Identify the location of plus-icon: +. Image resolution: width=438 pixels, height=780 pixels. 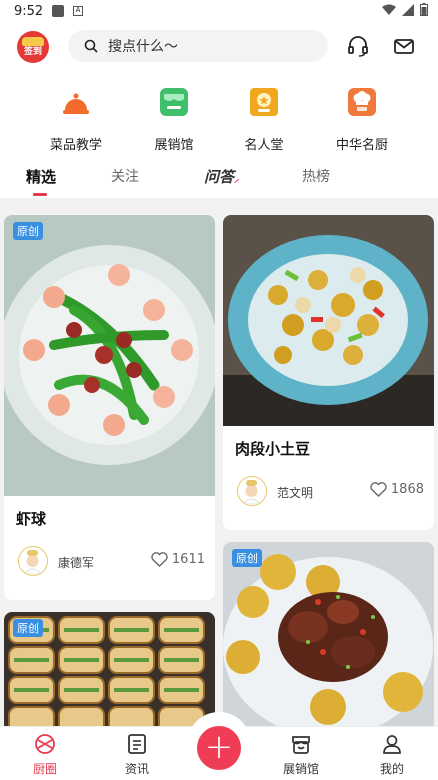
(219, 747).